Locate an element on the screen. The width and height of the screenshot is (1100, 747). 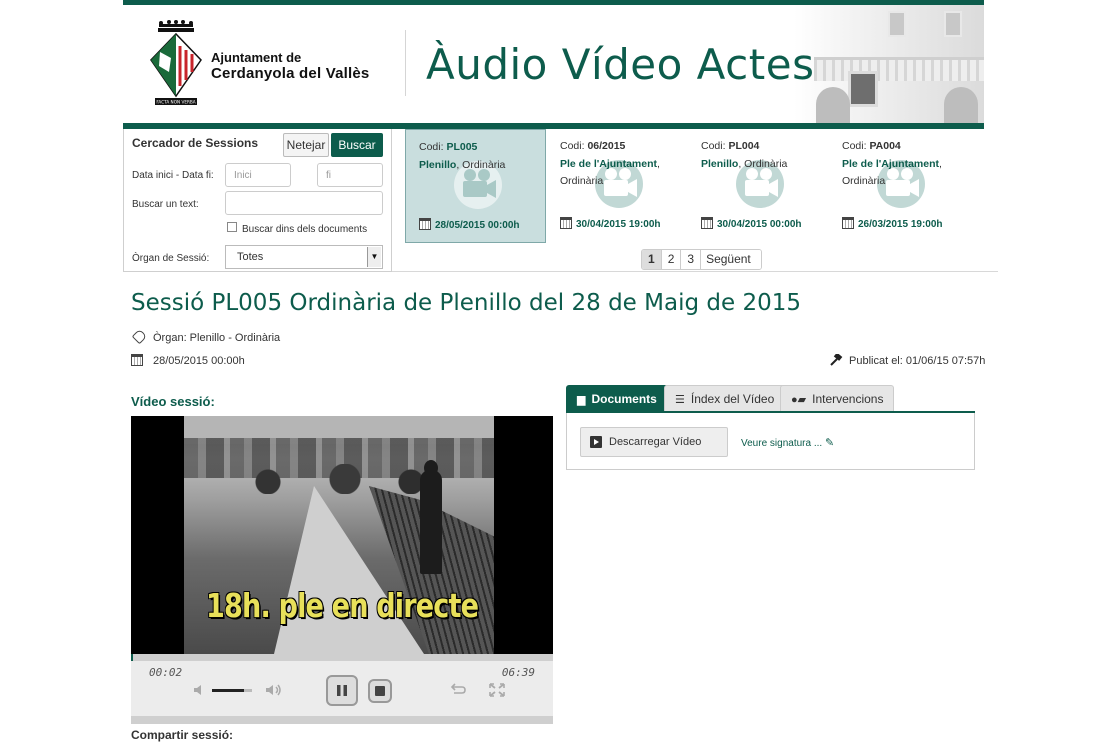
pause-button is located at coordinates (342, 690).